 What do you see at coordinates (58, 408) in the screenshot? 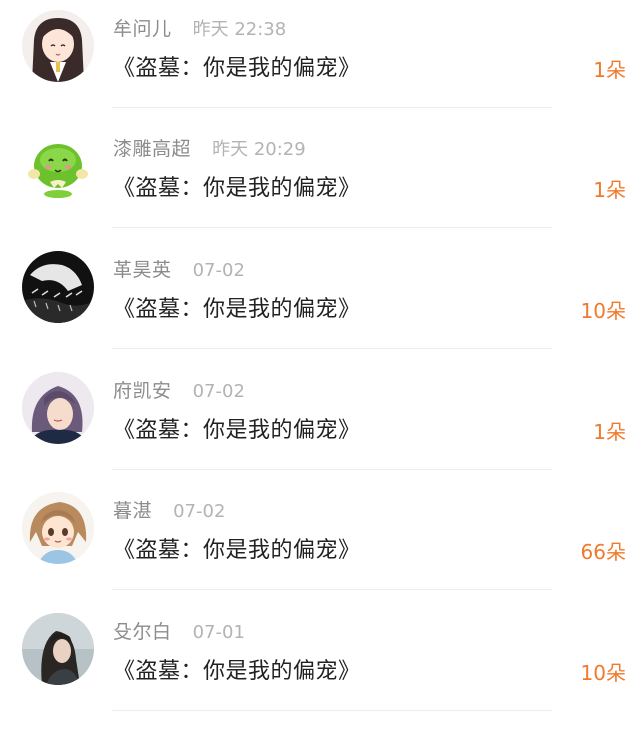
I see `purple-hair-girl-avatar-icon` at bounding box center [58, 408].